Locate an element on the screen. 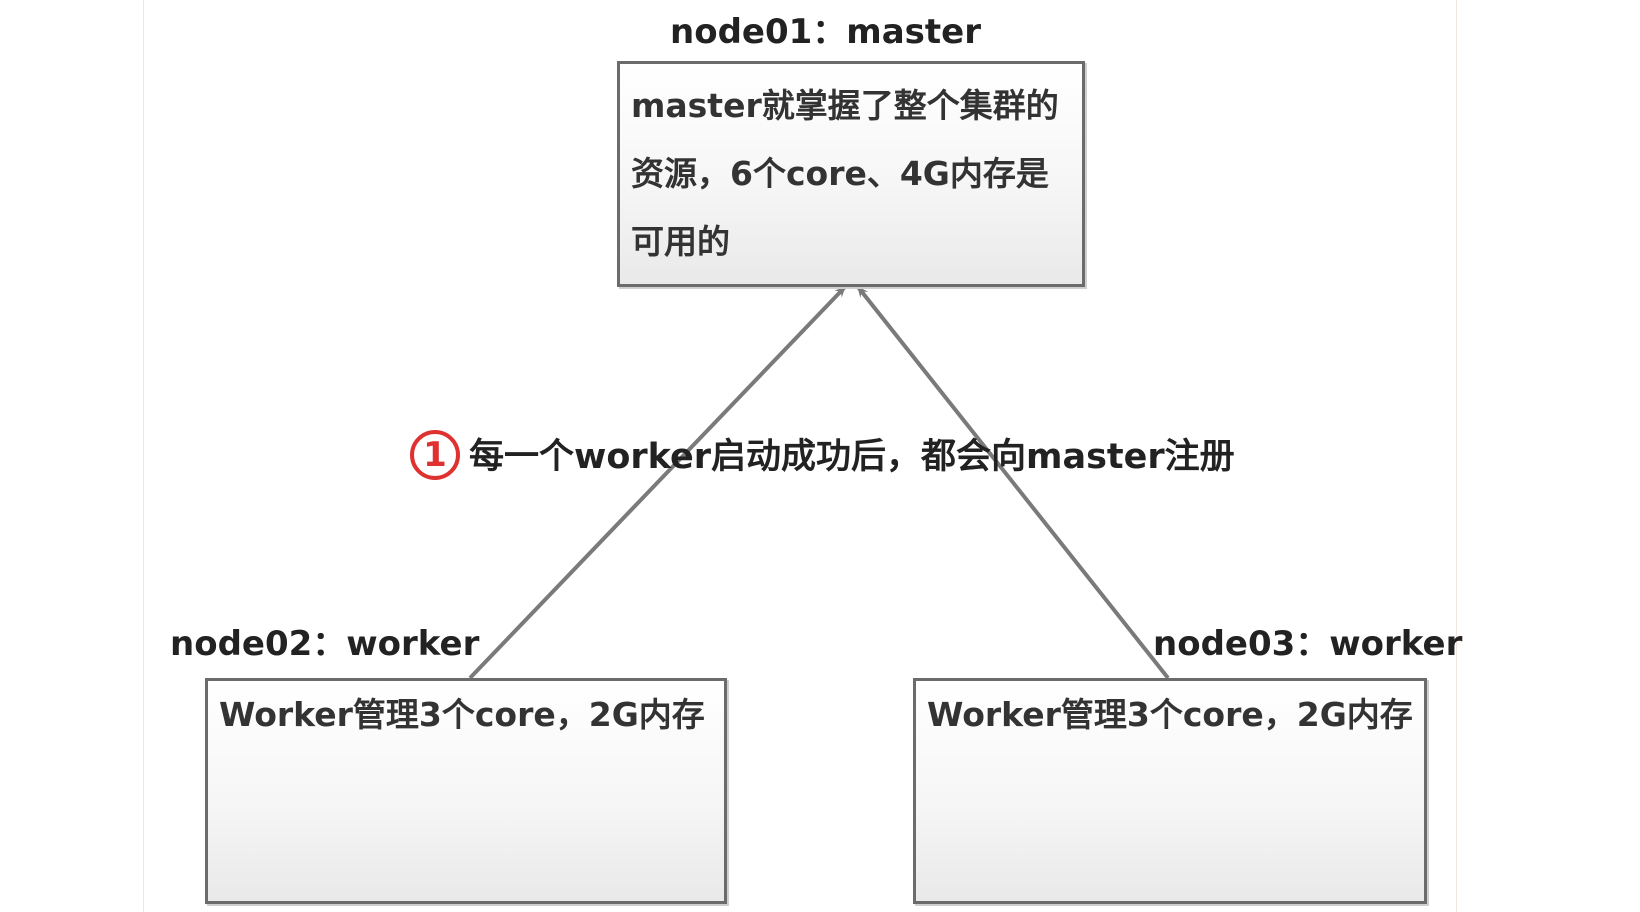 The height and width of the screenshot is (912, 1640). master-node-text: master就掌握了整个集群的资源，6个core、4G内存是可用的 is located at coordinates (845, 173).